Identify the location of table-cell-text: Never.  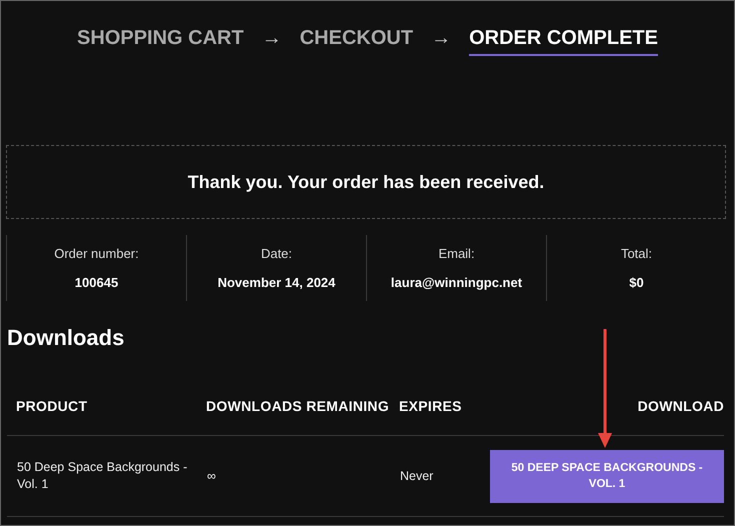
(416, 476).